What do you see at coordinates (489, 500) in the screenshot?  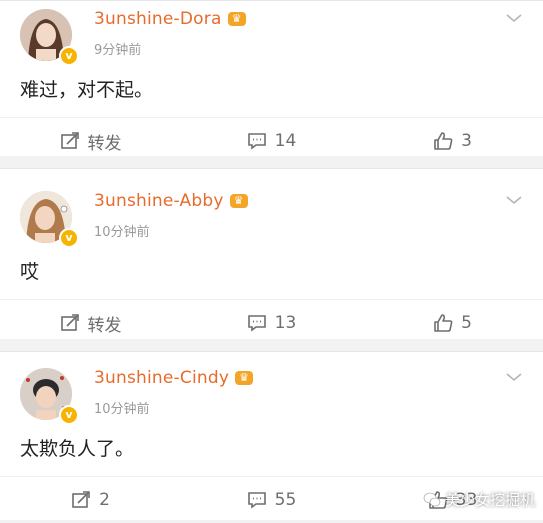 I see `watermark-text: 美少女挖掘机` at bounding box center [489, 500].